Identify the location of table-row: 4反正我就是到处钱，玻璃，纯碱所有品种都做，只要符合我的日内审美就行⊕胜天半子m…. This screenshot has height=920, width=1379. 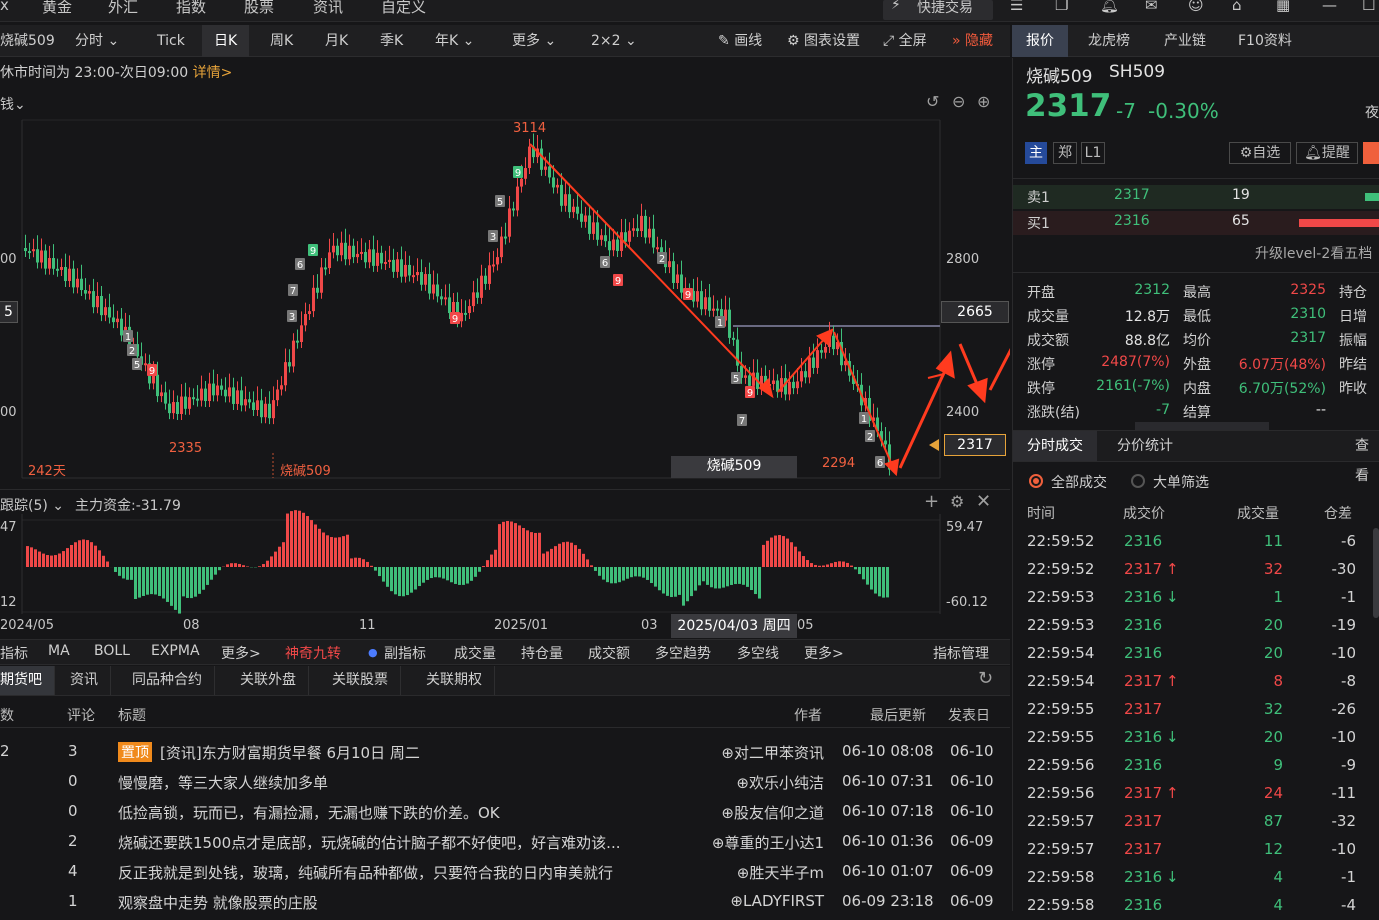
(505, 871).